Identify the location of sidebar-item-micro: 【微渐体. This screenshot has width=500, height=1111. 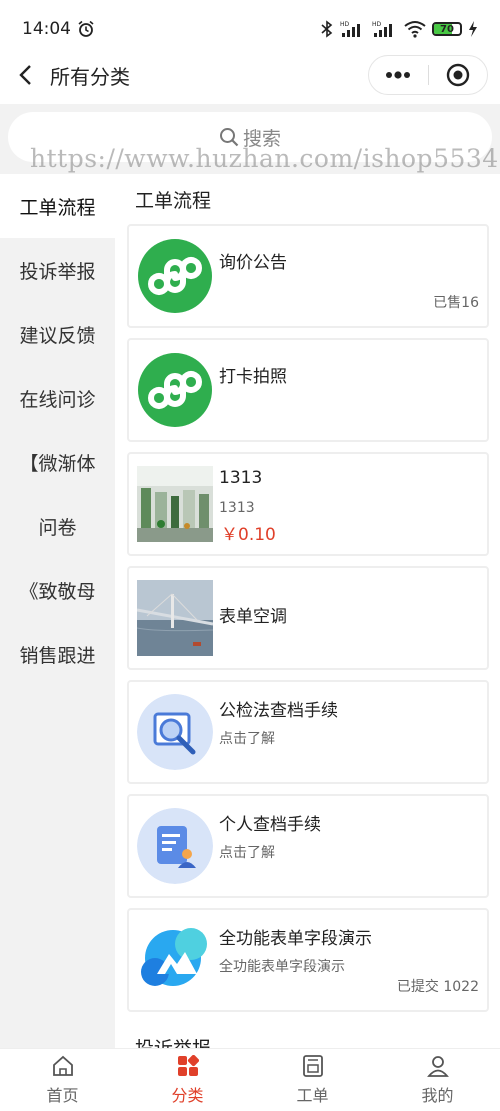
(57, 462).